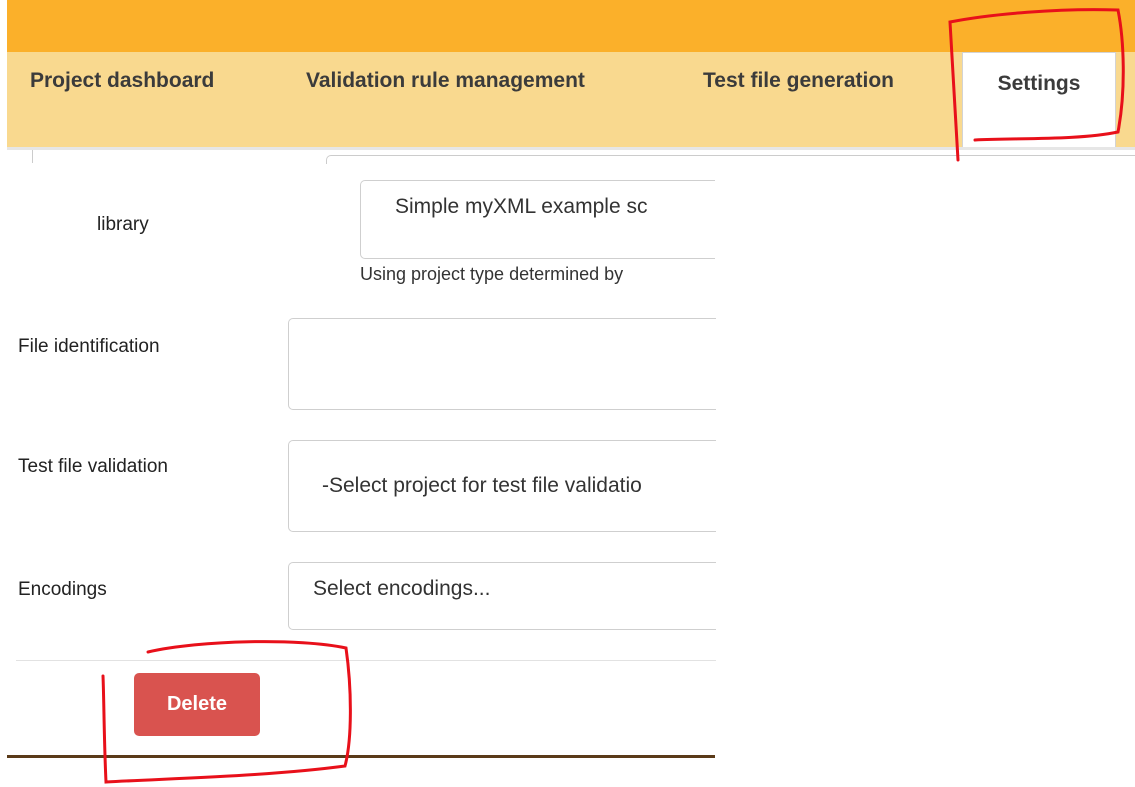 The height and width of the screenshot is (787, 1135). What do you see at coordinates (62, 589) in the screenshot?
I see `encodings-label: Encodings` at bounding box center [62, 589].